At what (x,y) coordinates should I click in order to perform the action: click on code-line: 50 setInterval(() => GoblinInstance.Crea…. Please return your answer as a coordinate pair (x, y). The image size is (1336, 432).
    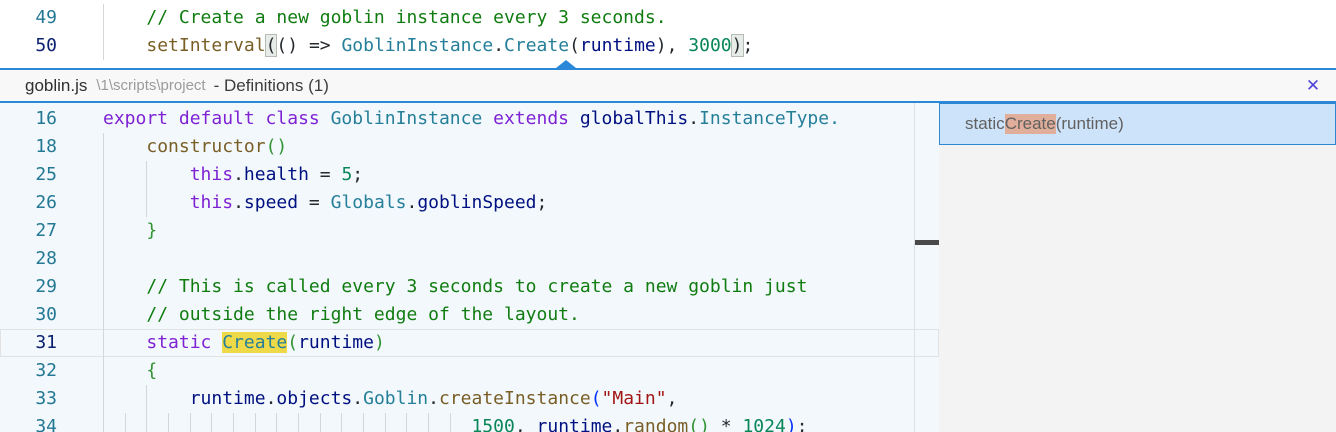
    Looking at the image, I should click on (668, 46).